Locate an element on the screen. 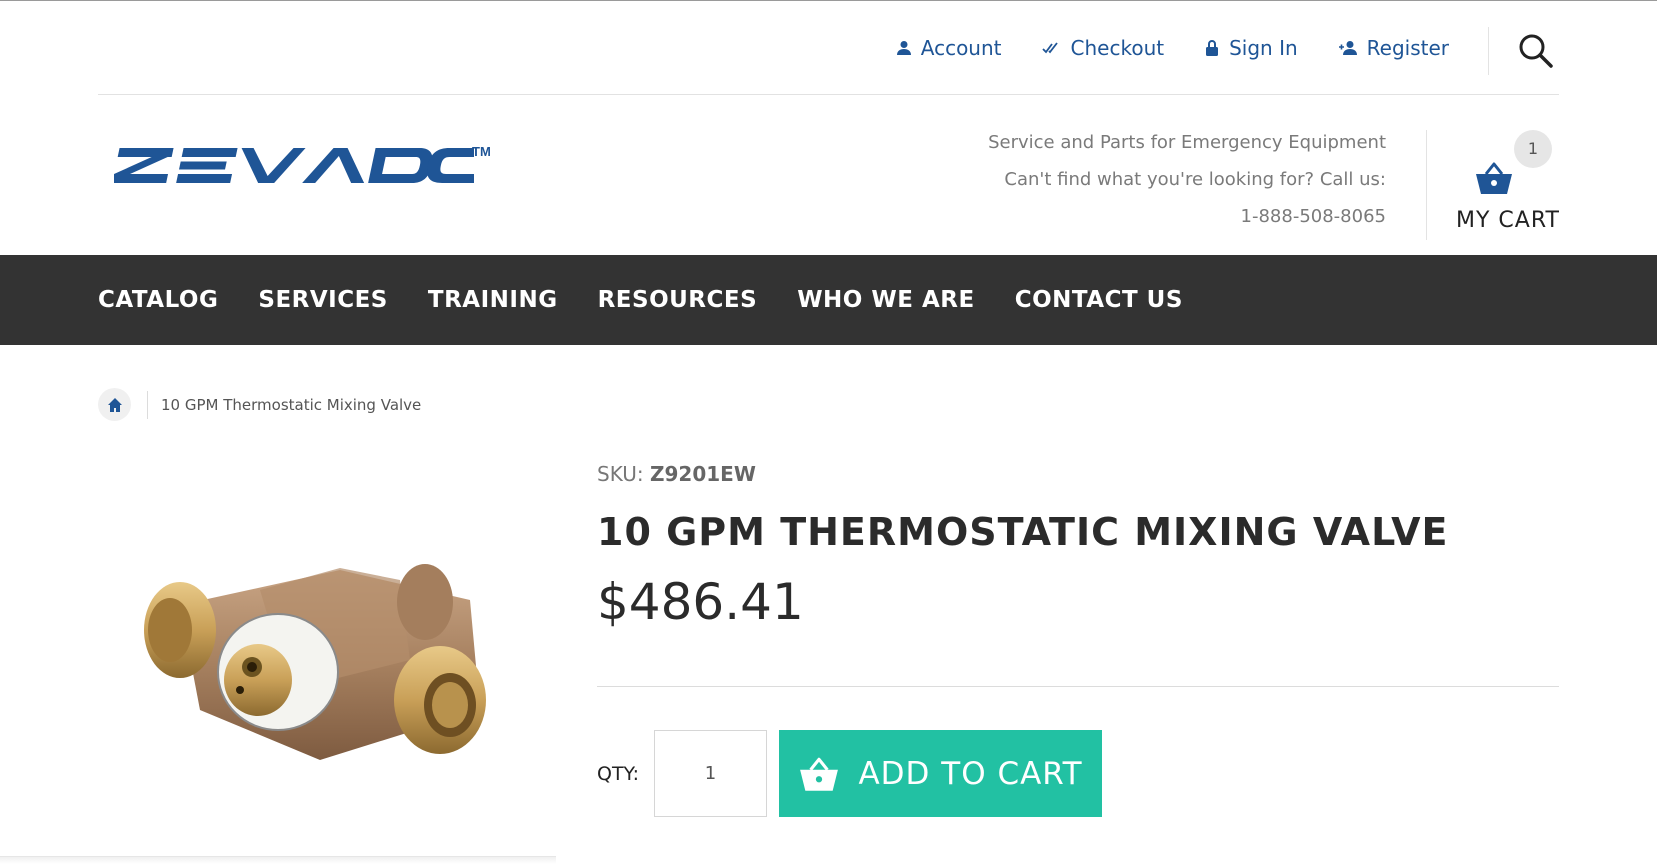 This screenshot has height=864, width=1657. sign-in-link: Sign In is located at coordinates (1251, 48).